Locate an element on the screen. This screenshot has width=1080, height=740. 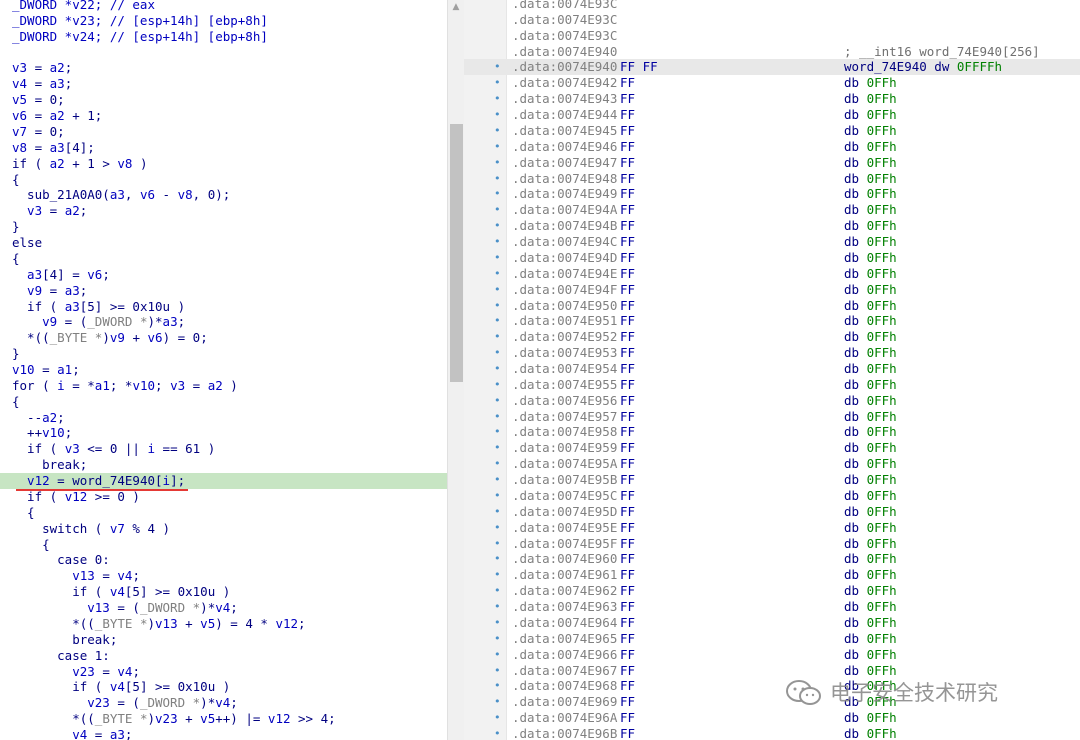
data-row: • .data:0074E95A FF db 0FFh is located at coordinates (772, 464).